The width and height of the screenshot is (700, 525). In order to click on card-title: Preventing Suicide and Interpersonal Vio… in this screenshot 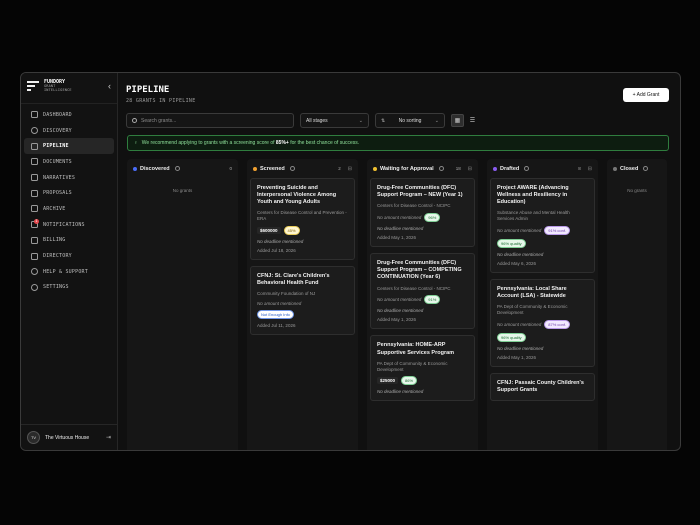, I will do `click(297, 195)`.